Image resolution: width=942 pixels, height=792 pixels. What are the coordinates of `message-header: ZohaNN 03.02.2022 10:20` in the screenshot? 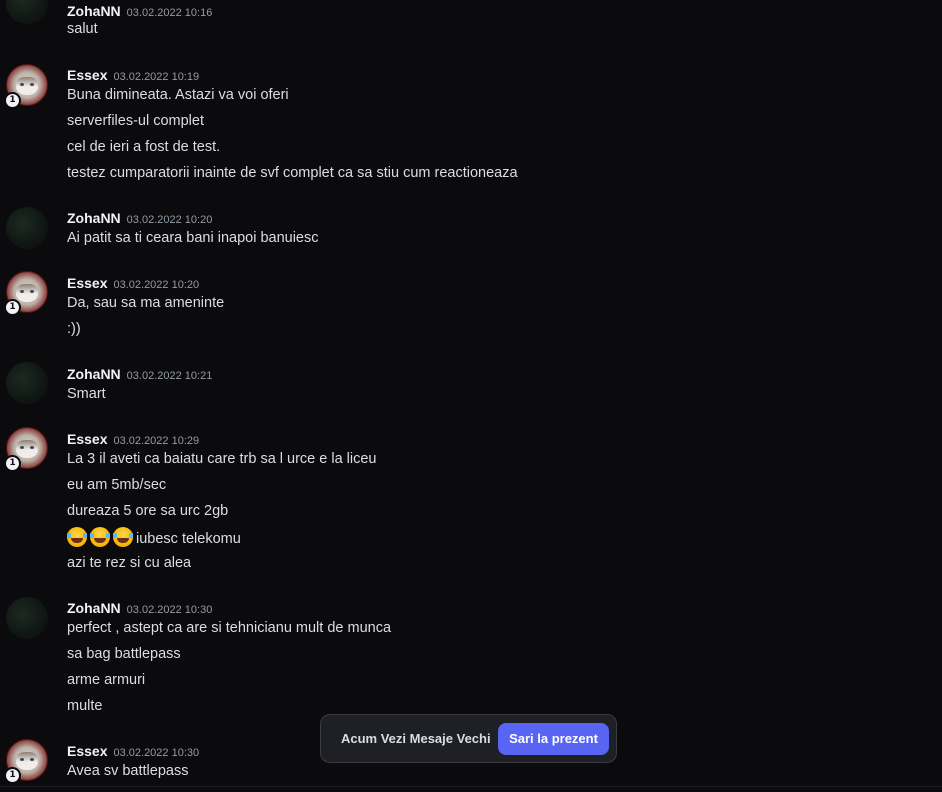 It's located at (139, 217).